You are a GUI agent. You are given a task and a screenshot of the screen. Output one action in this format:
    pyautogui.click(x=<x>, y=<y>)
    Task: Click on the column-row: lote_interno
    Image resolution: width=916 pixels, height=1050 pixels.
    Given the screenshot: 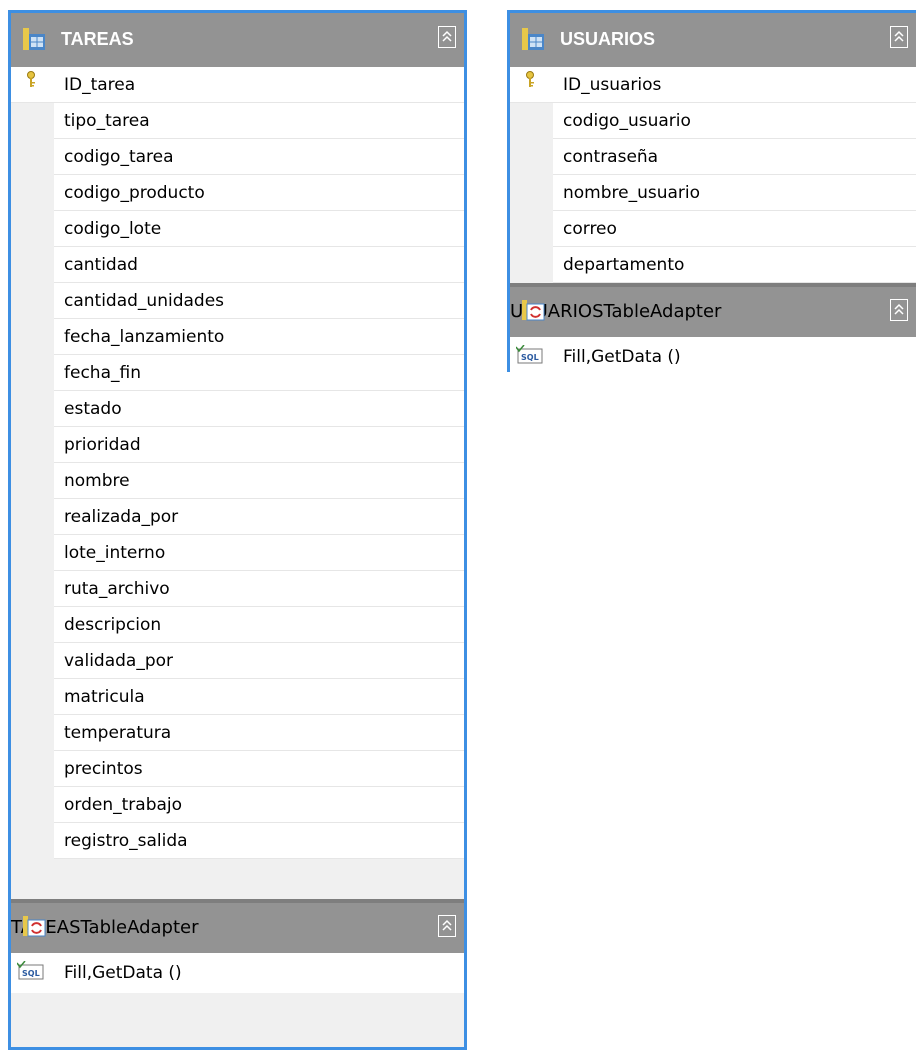 What is the action you would take?
    pyautogui.click(x=259, y=553)
    